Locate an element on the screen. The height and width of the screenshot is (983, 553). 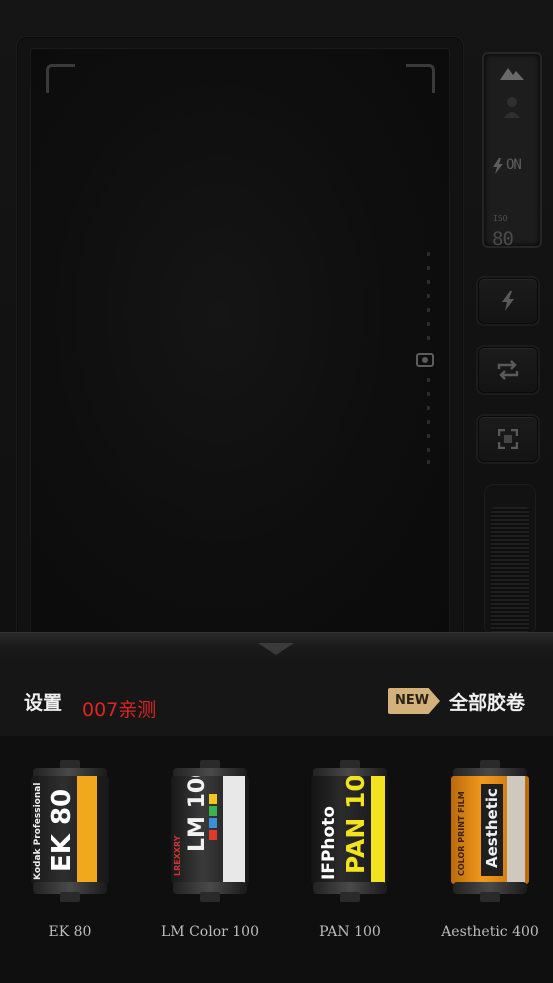
film-item-ek80: Kodak Professional EK 80 EK 80 is located at coordinates (70, 850).